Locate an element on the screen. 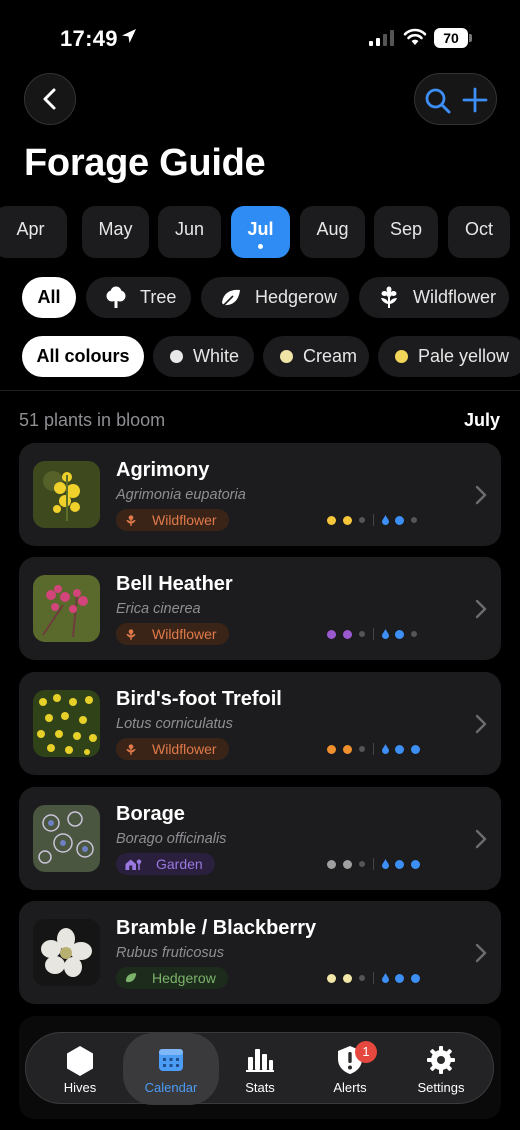  month-chip-apr: Apr is located at coordinates (33, 232).